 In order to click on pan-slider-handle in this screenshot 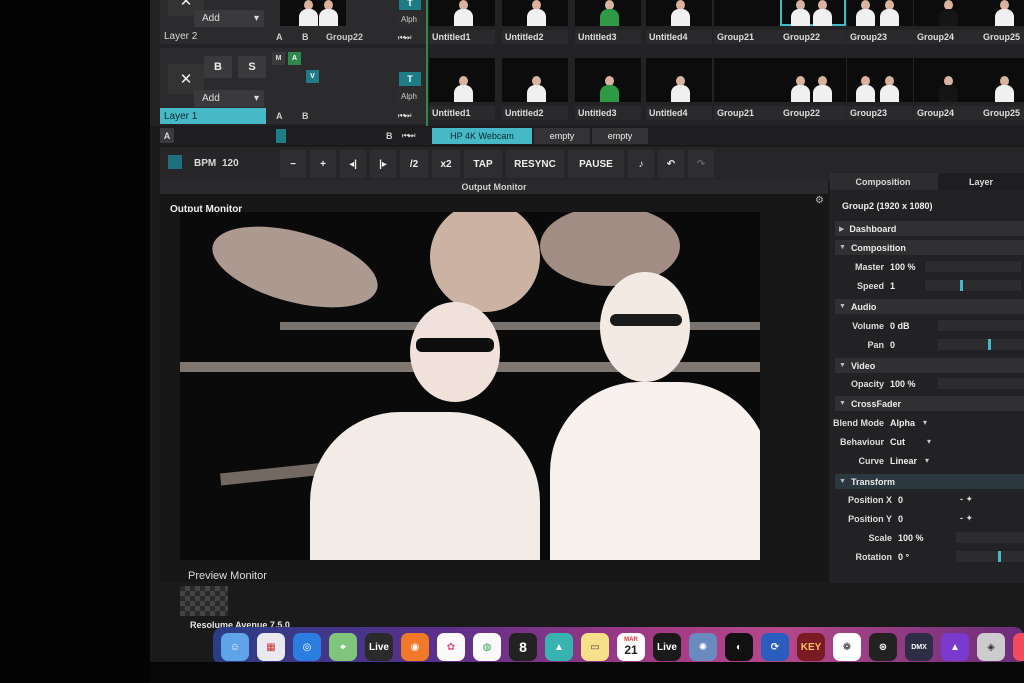, I will do `click(989, 344)`.